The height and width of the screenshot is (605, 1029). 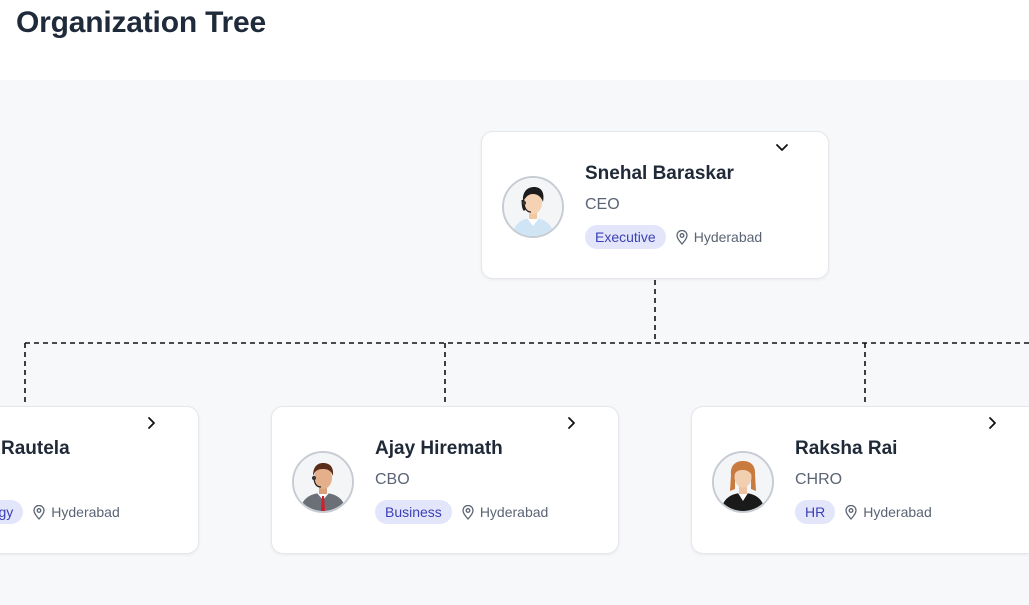 I want to click on chevron-down-icon, so click(x=782, y=148).